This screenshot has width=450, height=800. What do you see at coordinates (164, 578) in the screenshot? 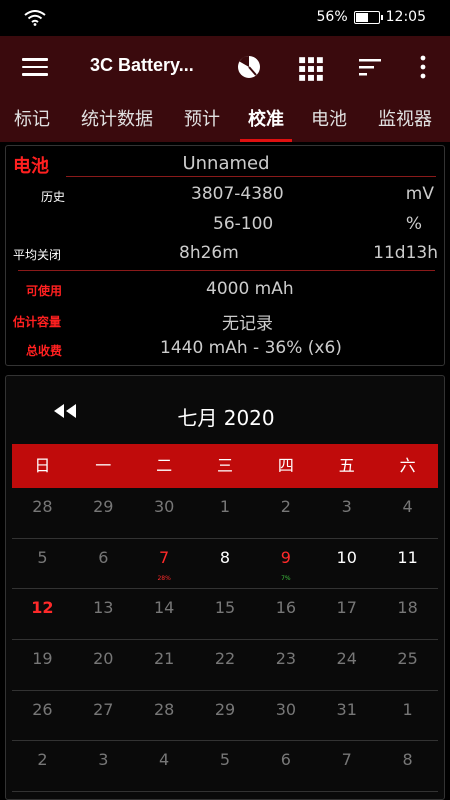
I see `calendar-day-charge: 28%` at bounding box center [164, 578].